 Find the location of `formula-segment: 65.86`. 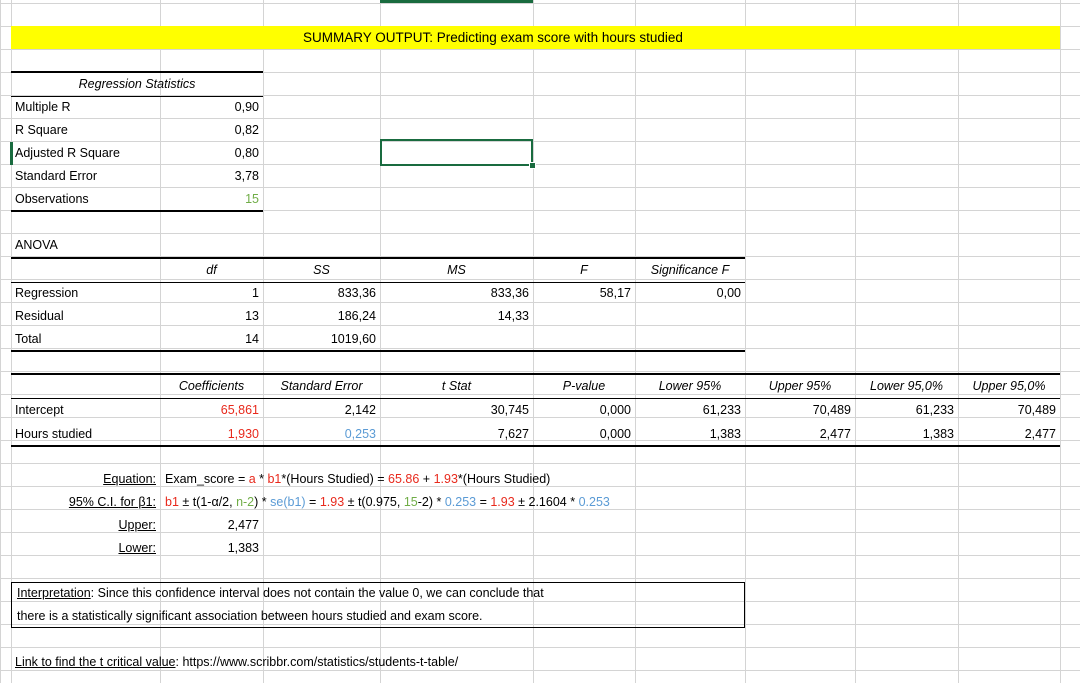

formula-segment: 65.86 is located at coordinates (404, 479).